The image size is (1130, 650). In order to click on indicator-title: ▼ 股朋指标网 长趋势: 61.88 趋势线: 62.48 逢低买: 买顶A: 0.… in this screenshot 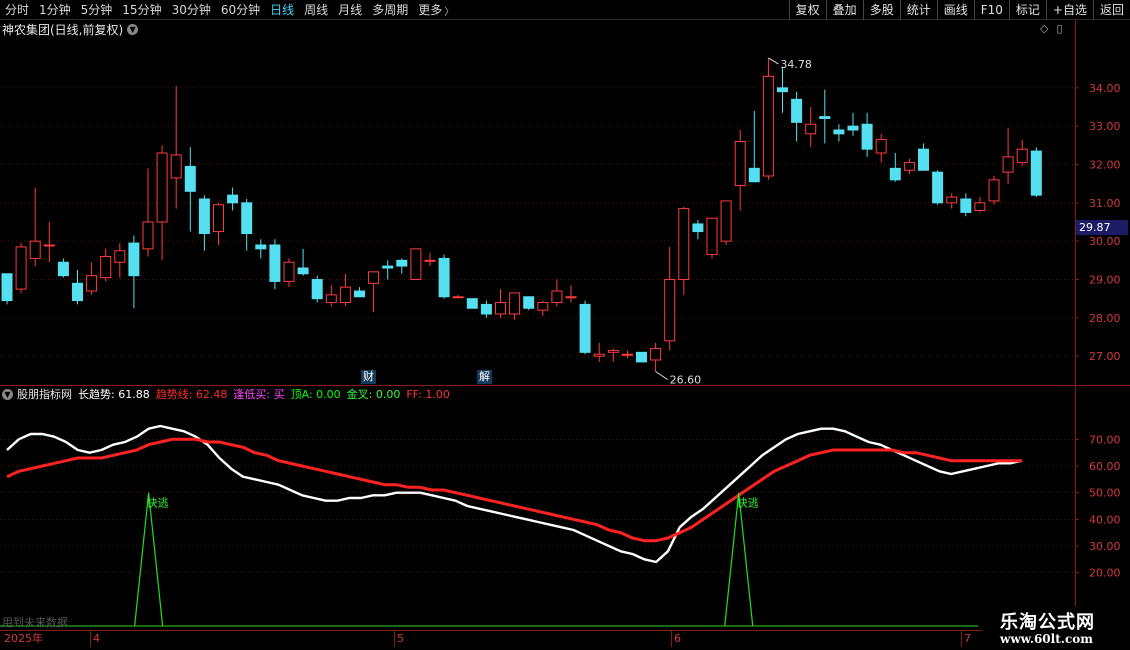, I will do `click(232, 394)`.